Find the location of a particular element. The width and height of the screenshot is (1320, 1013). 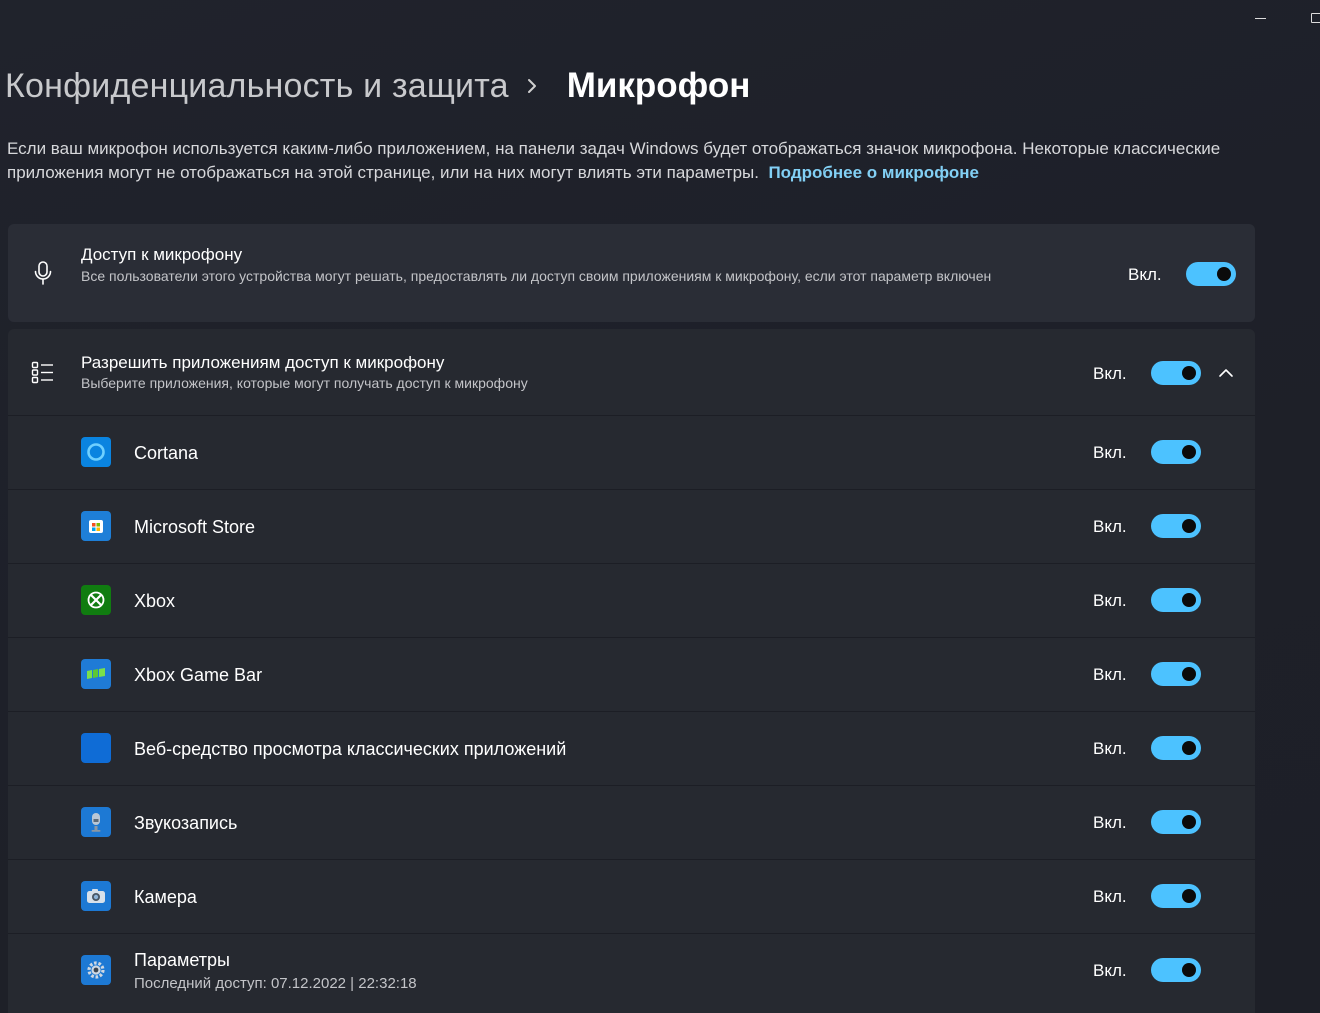

page-title: Микрофон is located at coordinates (658, 85).